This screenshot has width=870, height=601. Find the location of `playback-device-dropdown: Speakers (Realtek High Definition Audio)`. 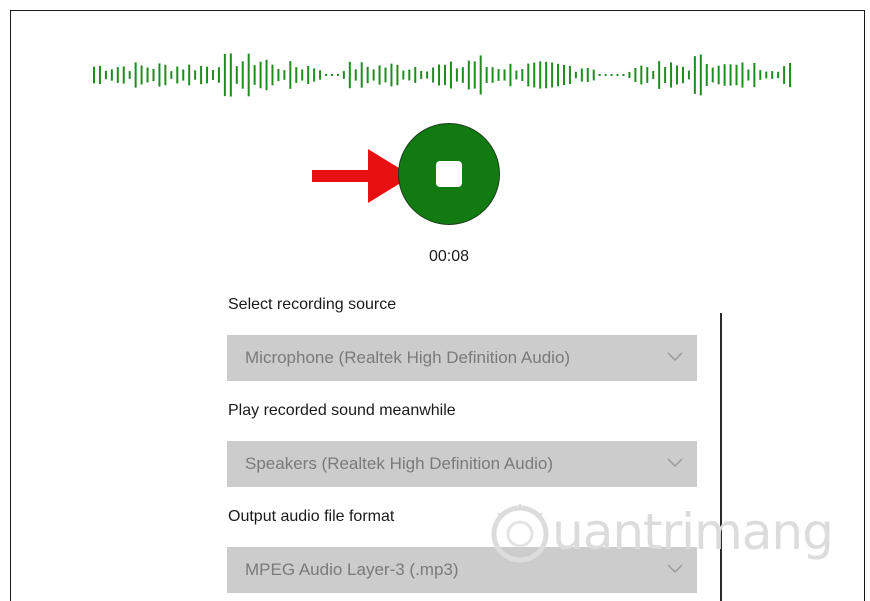

playback-device-dropdown: Speakers (Realtek High Definition Audio) is located at coordinates (462, 464).